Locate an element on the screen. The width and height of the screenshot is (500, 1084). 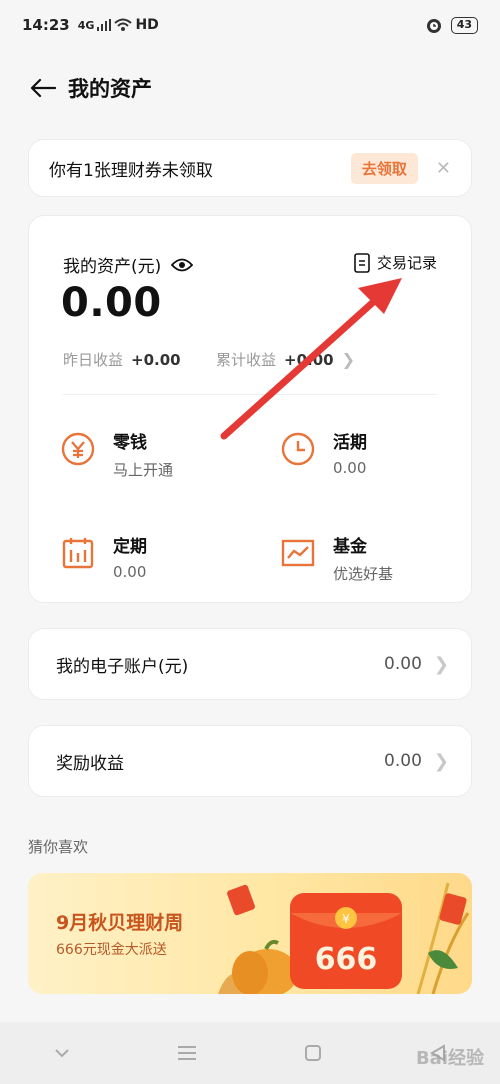
yesterday-value: +0.00 is located at coordinates (156, 360).